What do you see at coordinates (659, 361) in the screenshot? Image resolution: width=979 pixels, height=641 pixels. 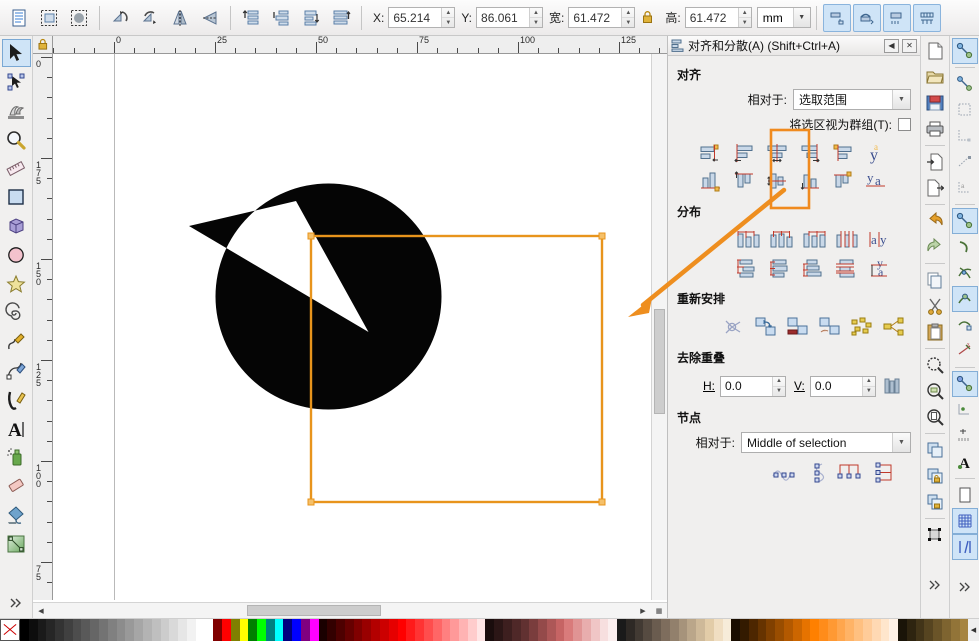 I see `vertical-scroll-thumb` at bounding box center [659, 361].